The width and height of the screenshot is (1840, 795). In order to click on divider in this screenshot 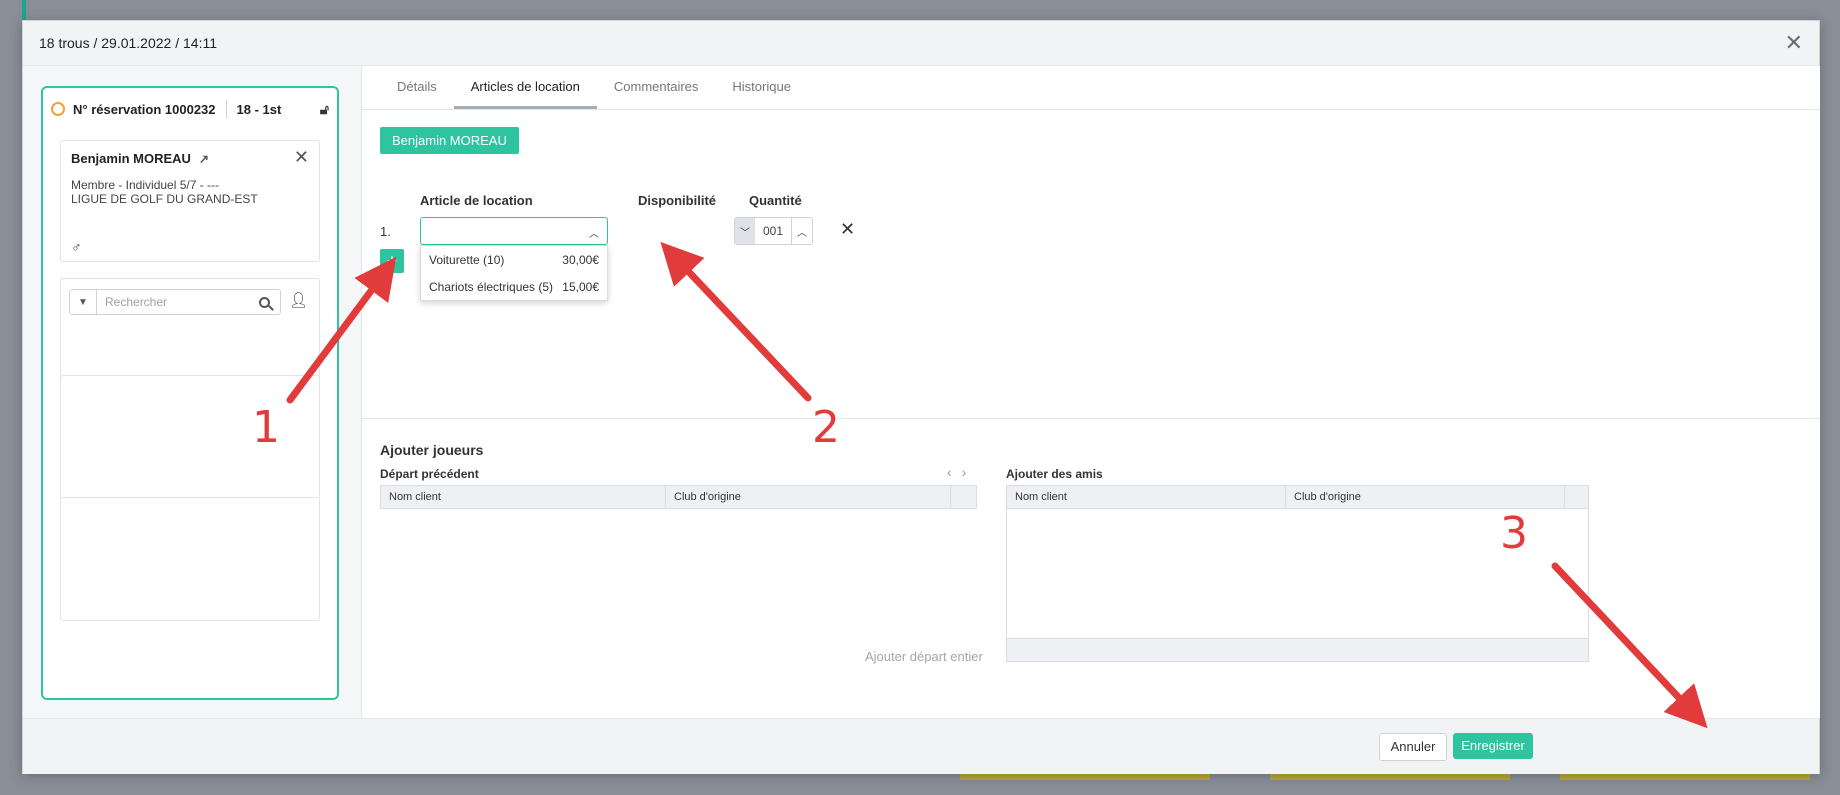, I will do `click(226, 109)`.